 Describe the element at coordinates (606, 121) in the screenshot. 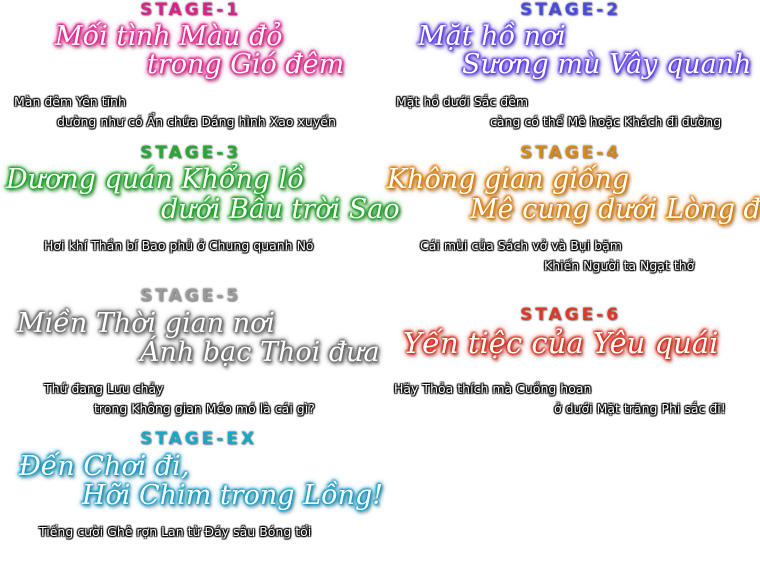

I see `stage-2-desc-line-2: càng có thể Mê hoặc Khách đi đường` at that location.